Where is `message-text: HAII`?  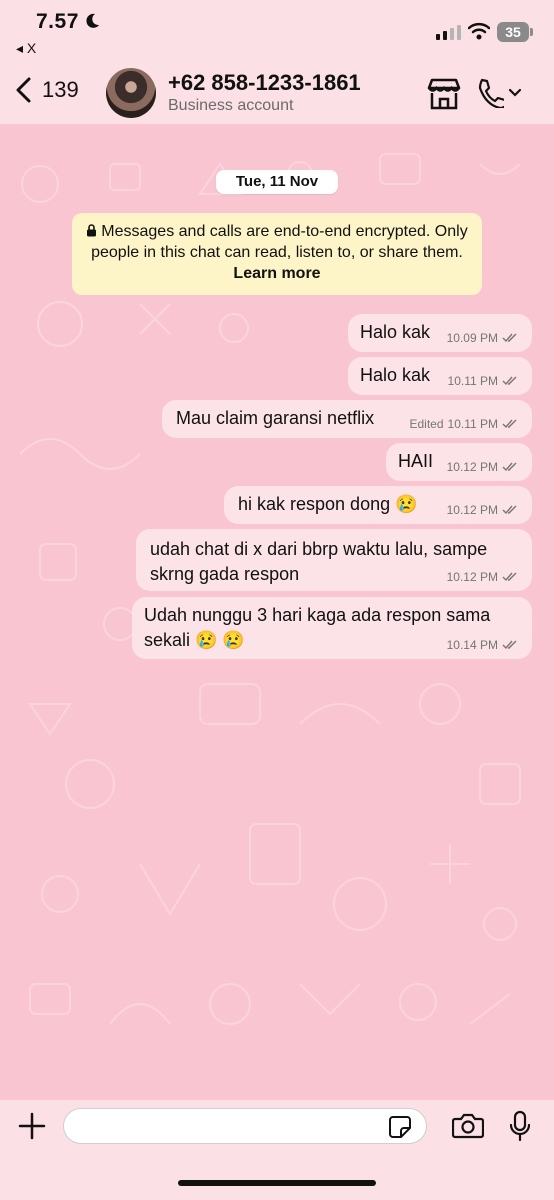
message-text: HAII is located at coordinates (416, 461).